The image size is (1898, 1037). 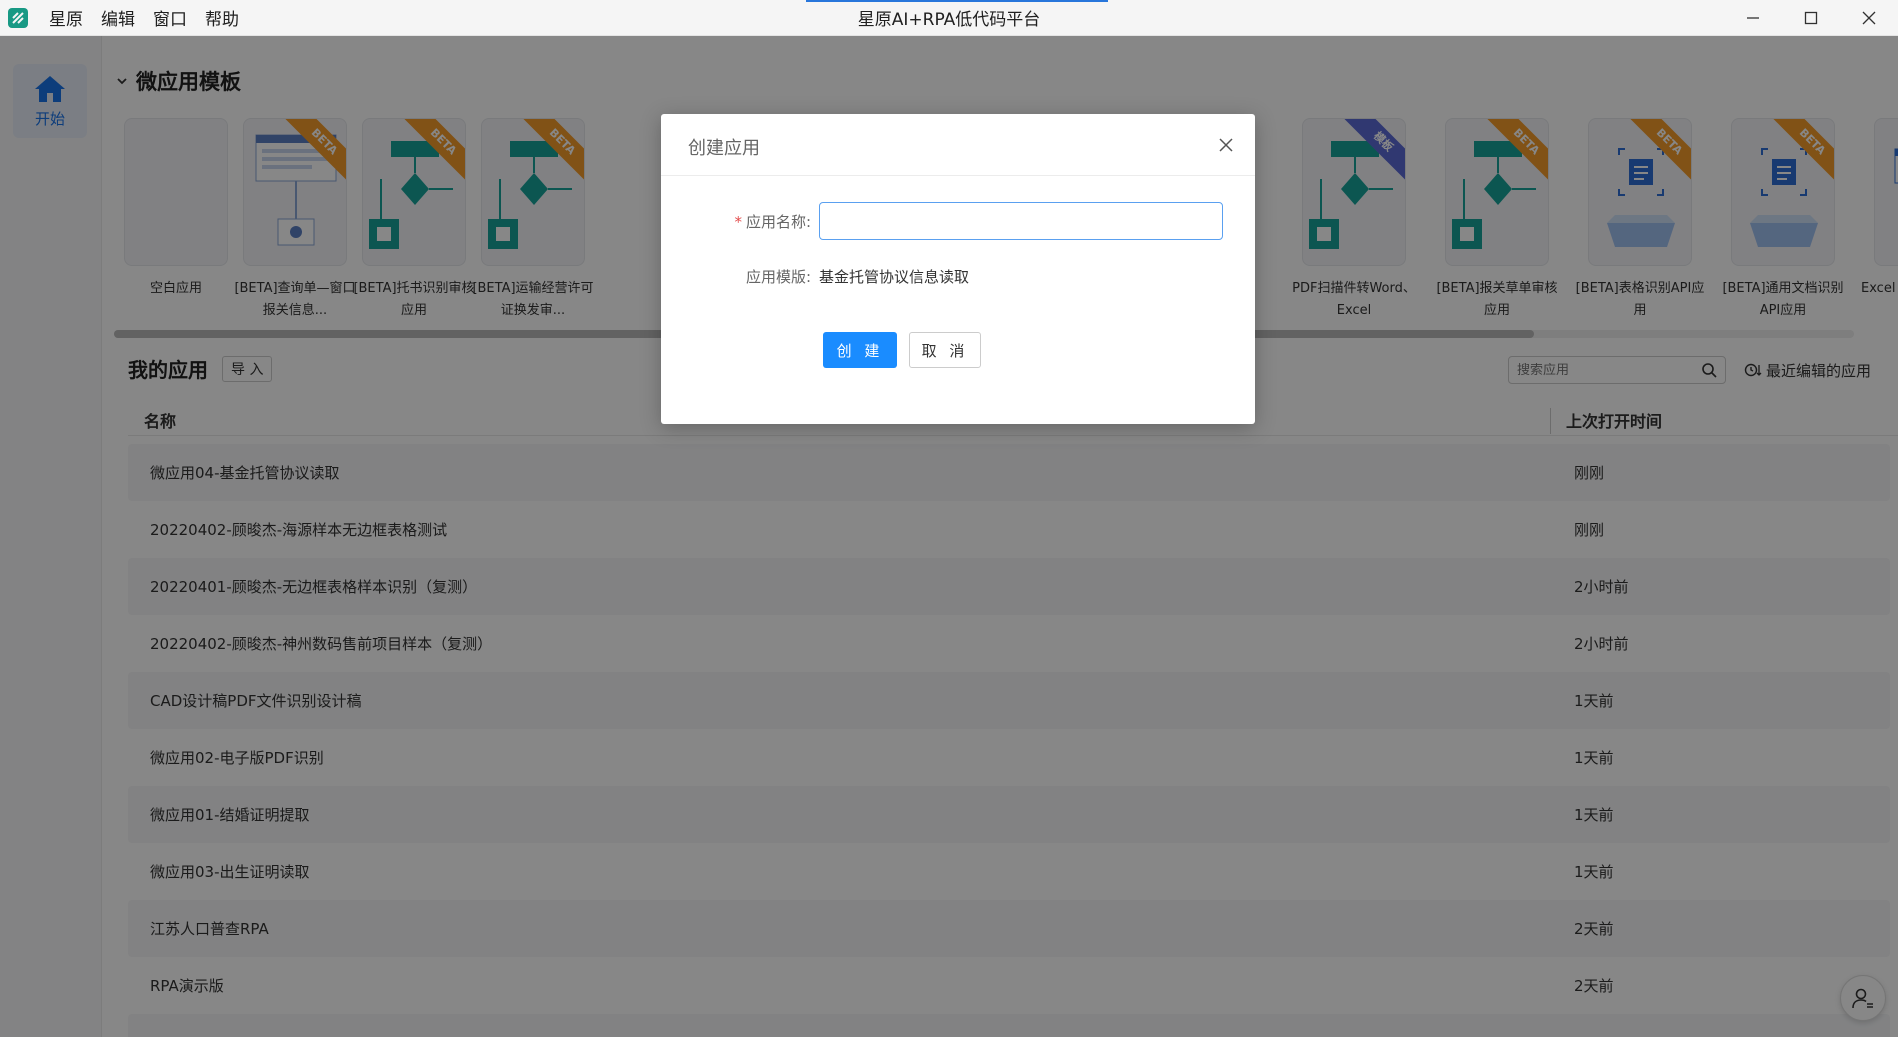 I want to click on window-controls, so click(x=1811, y=18).